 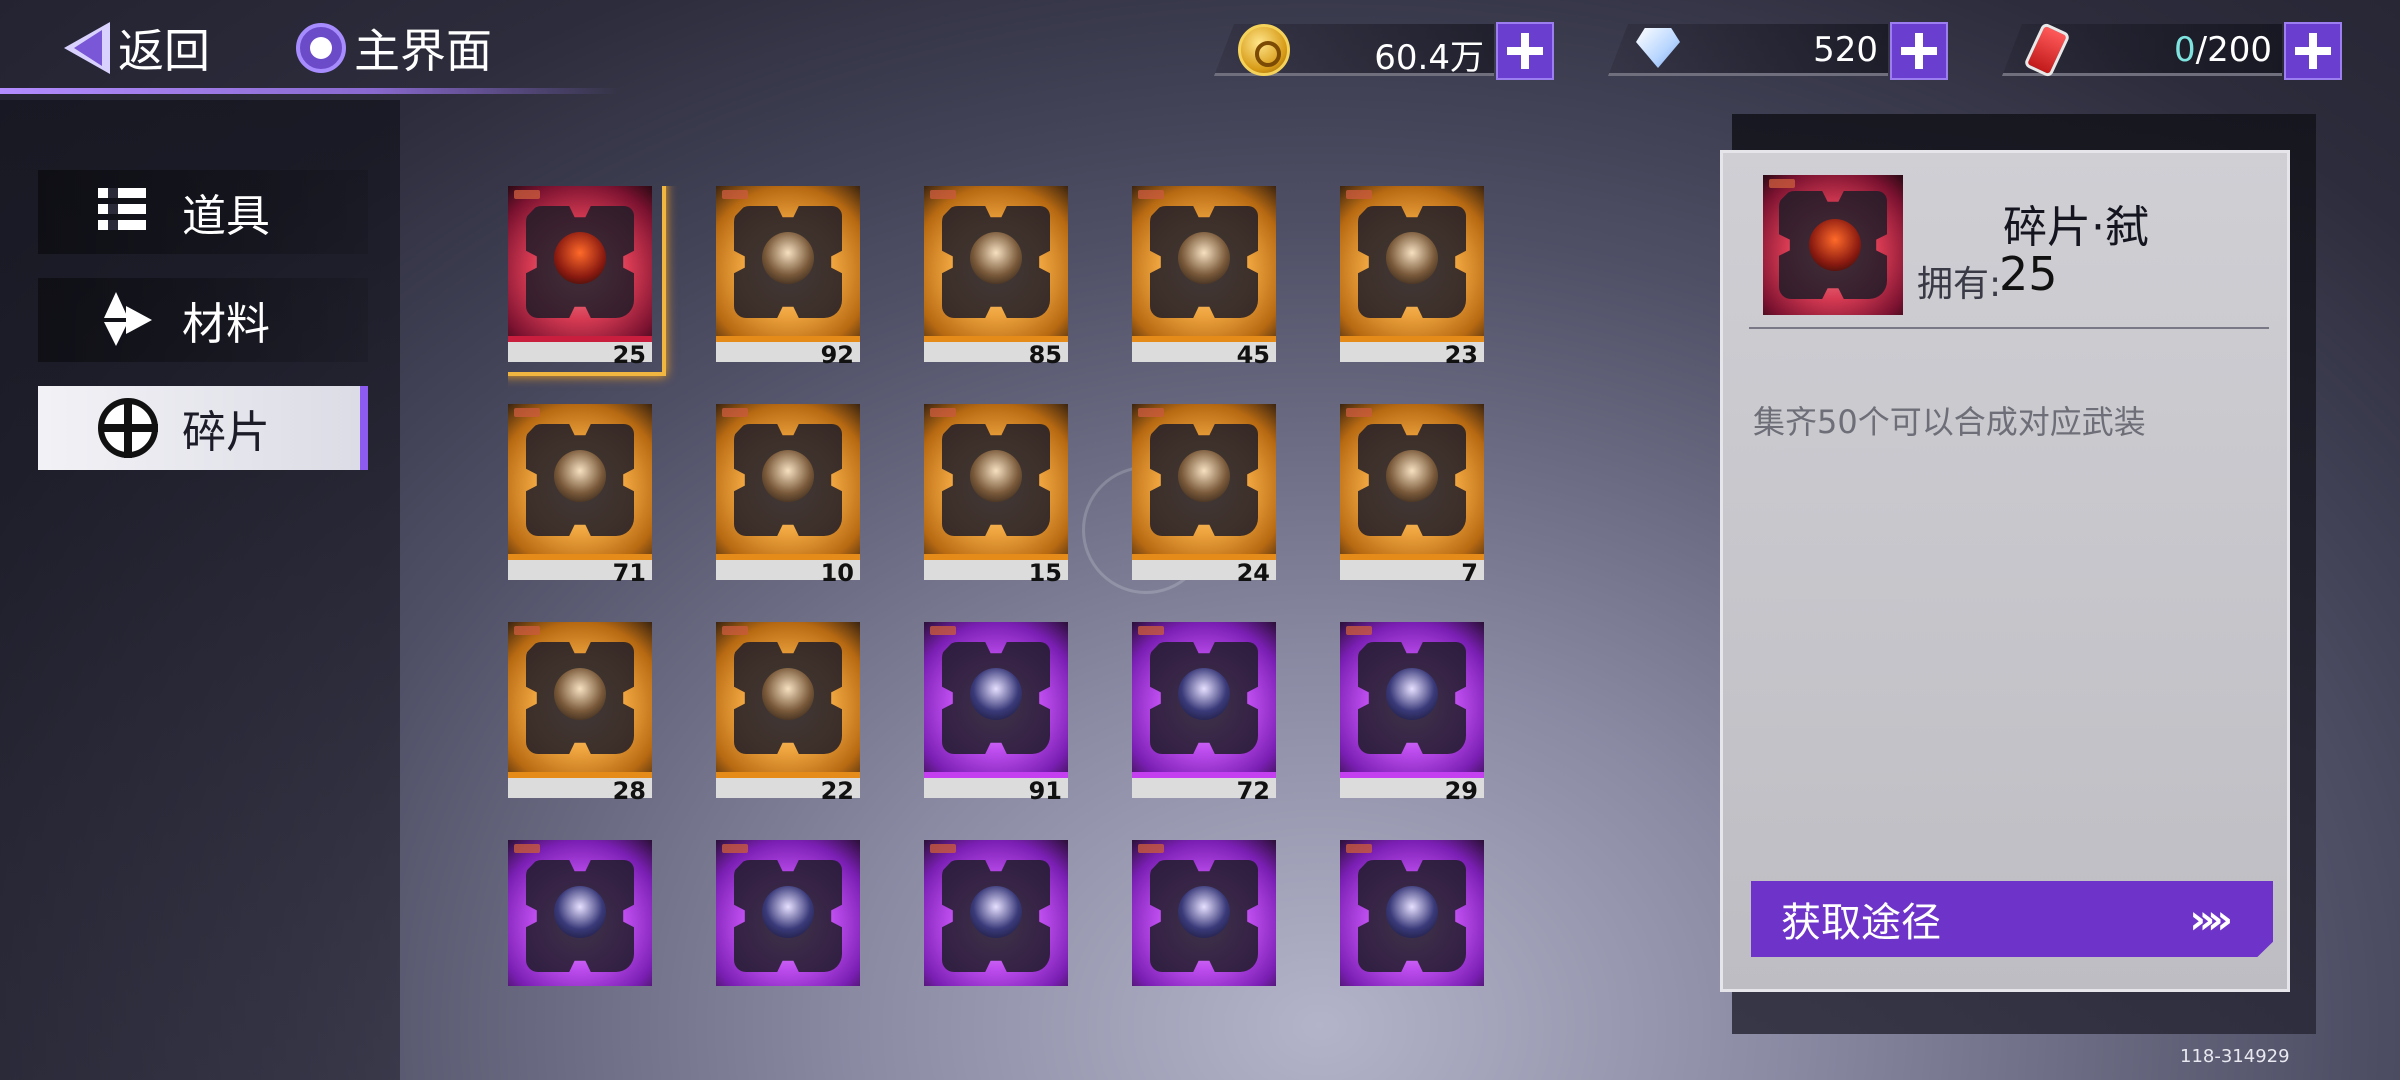 What do you see at coordinates (1949, 422) in the screenshot?
I see `detail-description: 集齐50个可以合成对应武装` at bounding box center [1949, 422].